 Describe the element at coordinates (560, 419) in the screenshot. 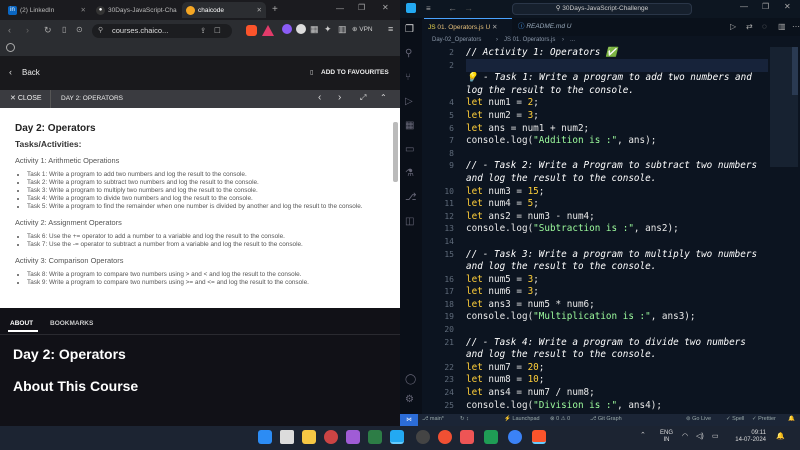

I see `problems-status: ⊗ 0 ⚠ 0` at that location.